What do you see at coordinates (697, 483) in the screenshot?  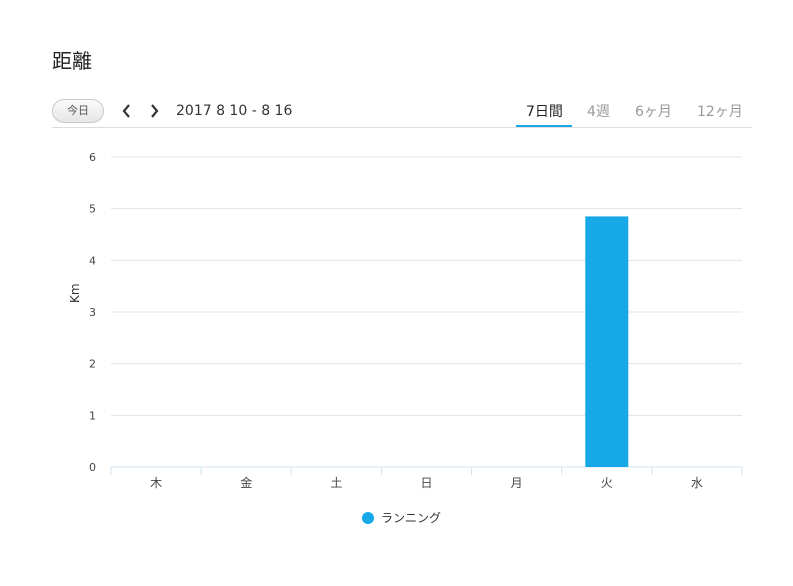 I see `x-tick-label: 水` at bounding box center [697, 483].